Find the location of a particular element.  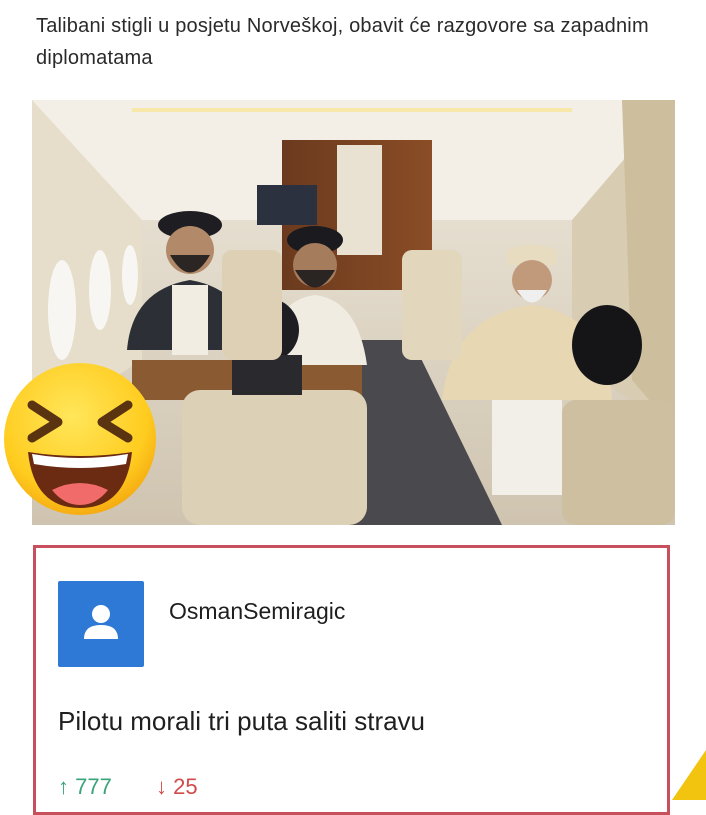

corner-triangle-icon is located at coordinates (689, 775).